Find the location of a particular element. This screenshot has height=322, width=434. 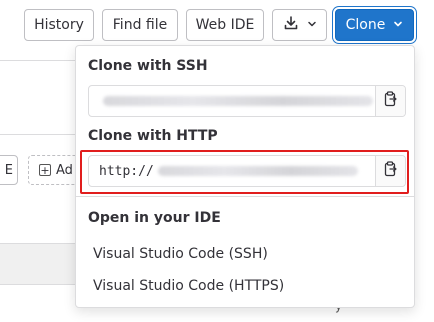

web-ide-button: Web IDE is located at coordinates (225, 25).